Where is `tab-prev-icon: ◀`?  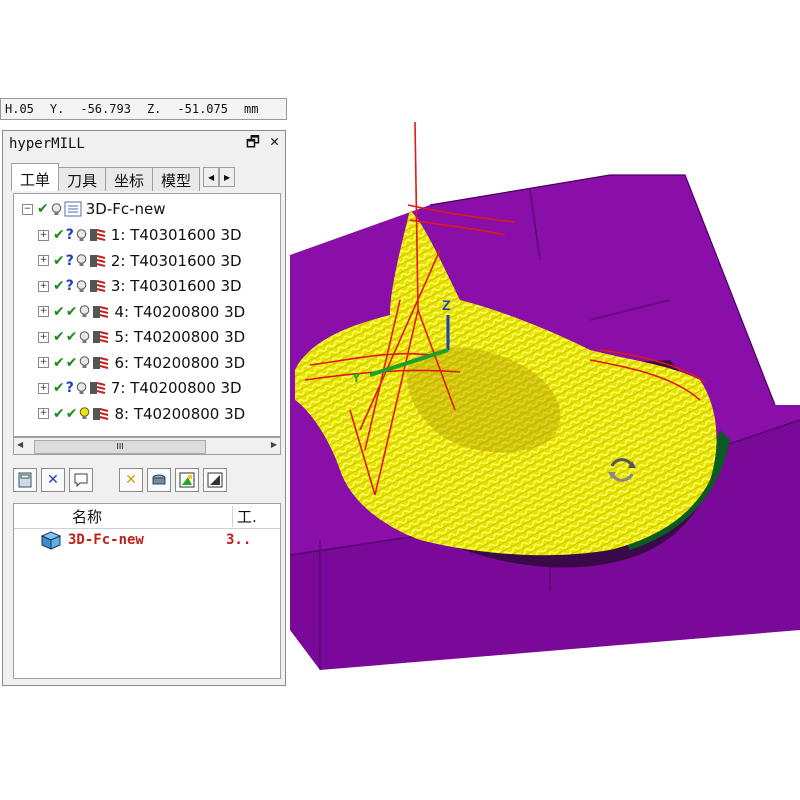
tab-prev-icon: ◀ is located at coordinates (211, 177).